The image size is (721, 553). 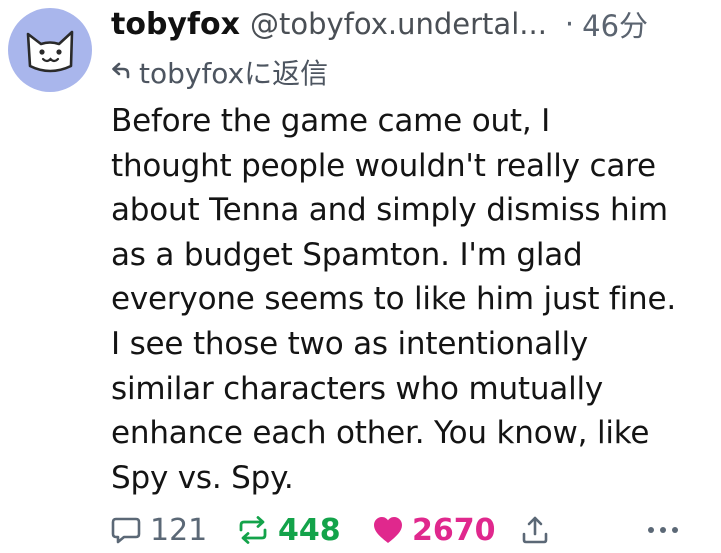 What do you see at coordinates (380, 433) in the screenshot?
I see `post-text-line: enhance each other. You know, like` at bounding box center [380, 433].